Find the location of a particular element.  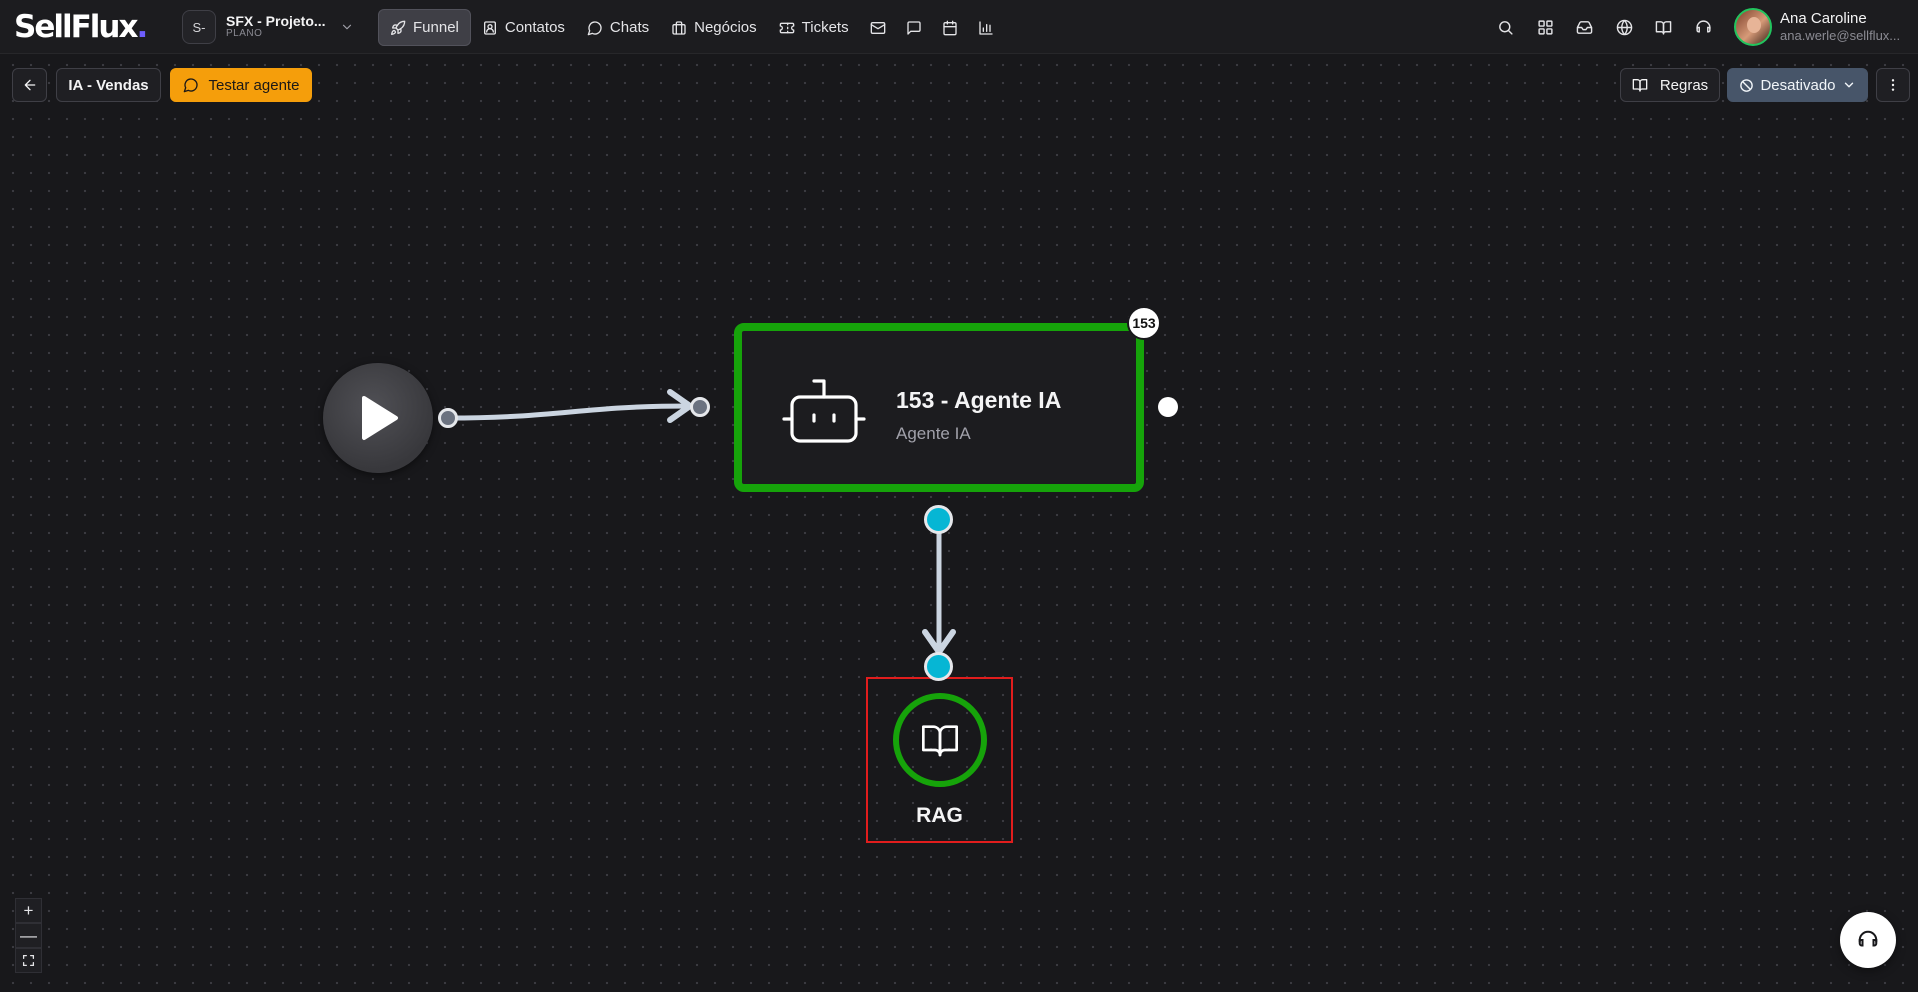

zoom-controls: + — is located at coordinates (28, 935).